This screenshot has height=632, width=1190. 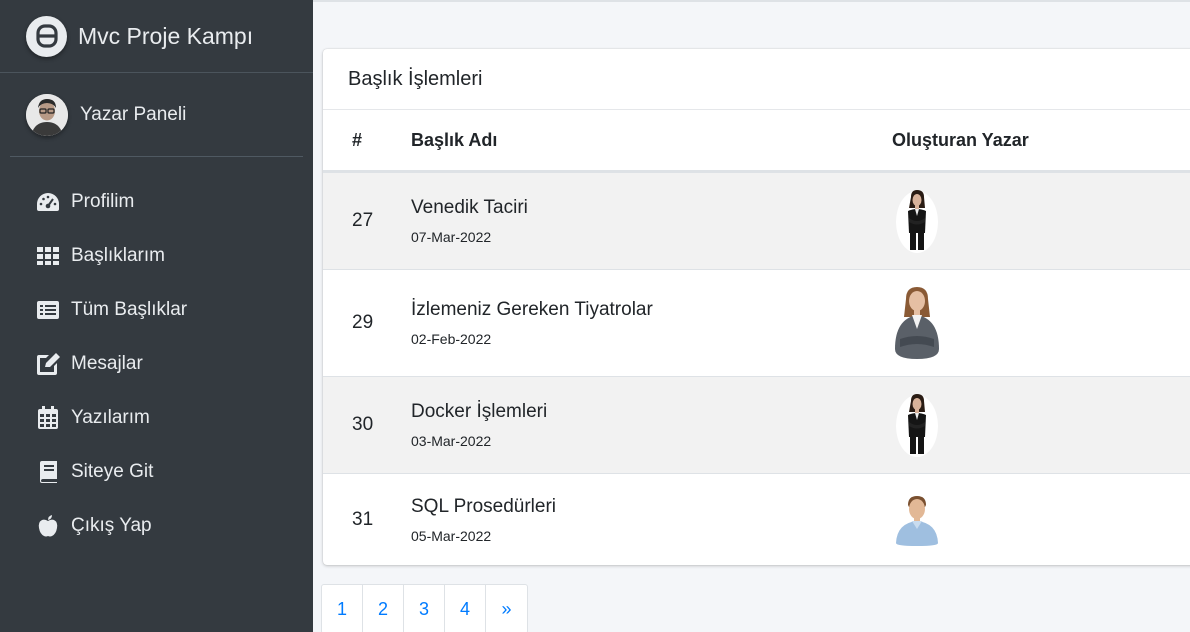 I want to click on page-link-4: 4, so click(x=465, y=608).